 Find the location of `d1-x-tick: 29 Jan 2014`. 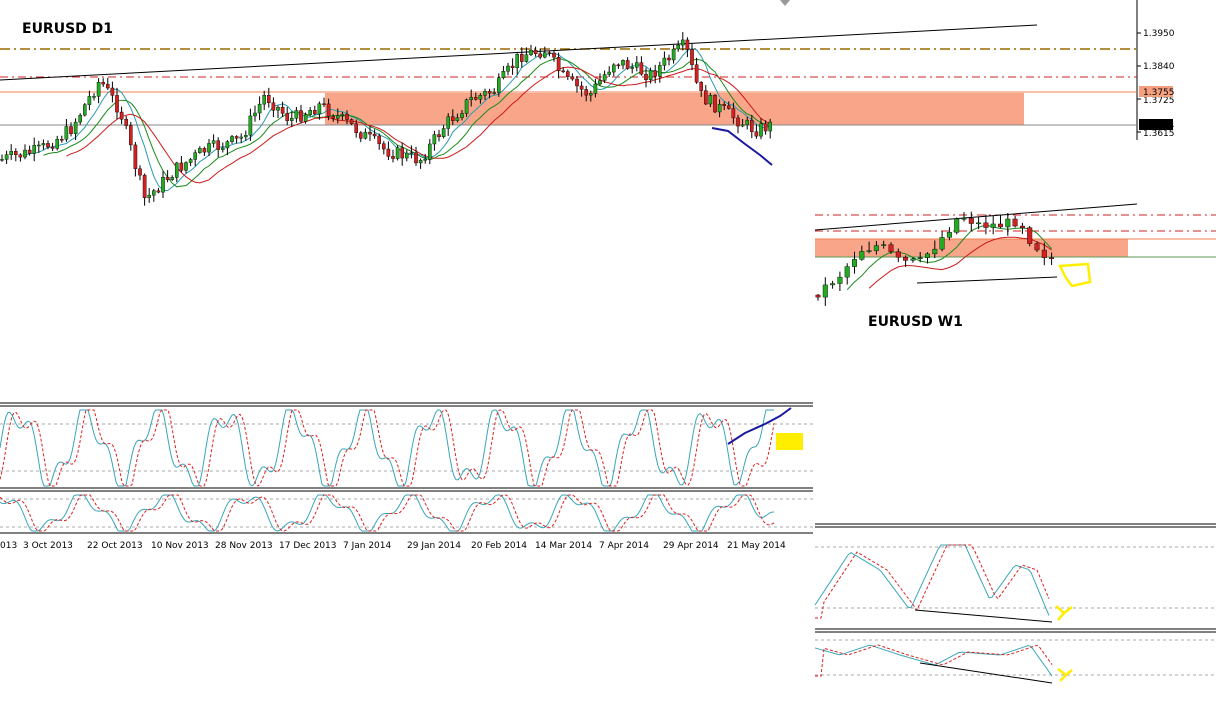

d1-x-tick: 29 Jan 2014 is located at coordinates (434, 546).